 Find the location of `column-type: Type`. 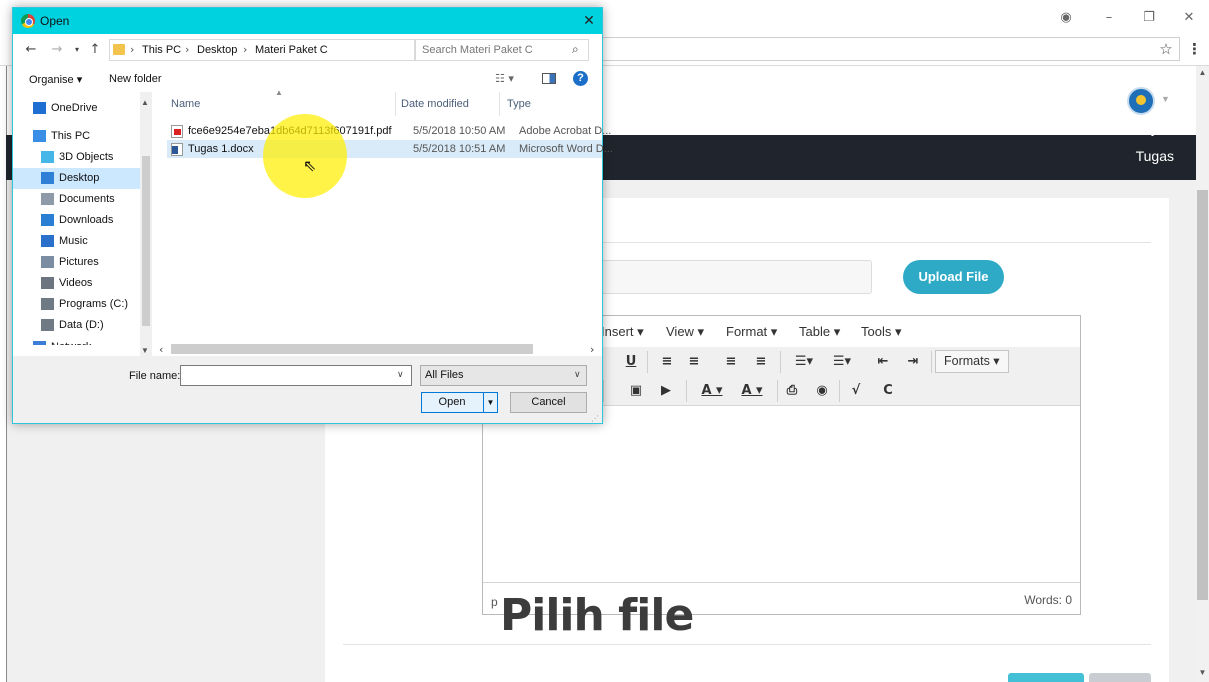

column-type: Type is located at coordinates (519, 104).